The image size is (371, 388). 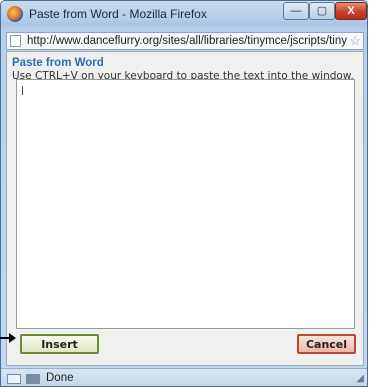 I want to click on page-icon, so click(x=15, y=41).